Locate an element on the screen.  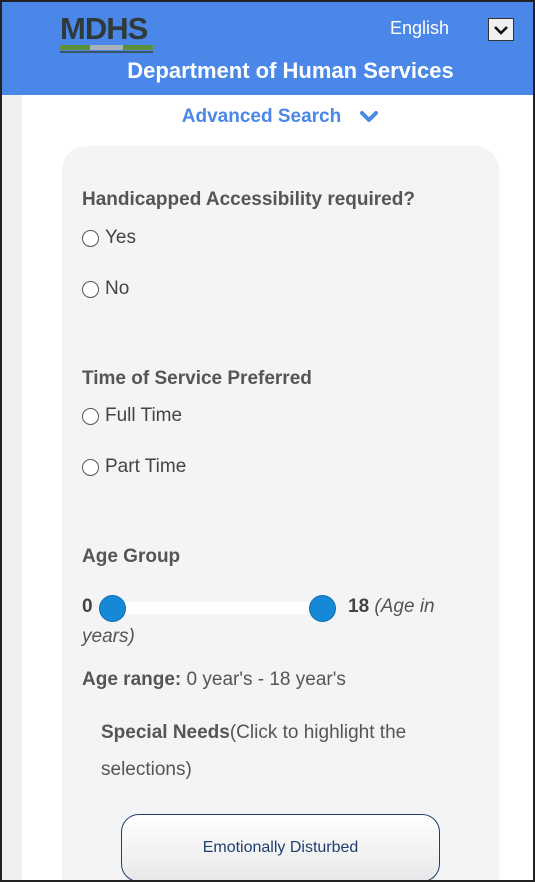
mdhs-logo: MDHS is located at coordinates (107, 32).